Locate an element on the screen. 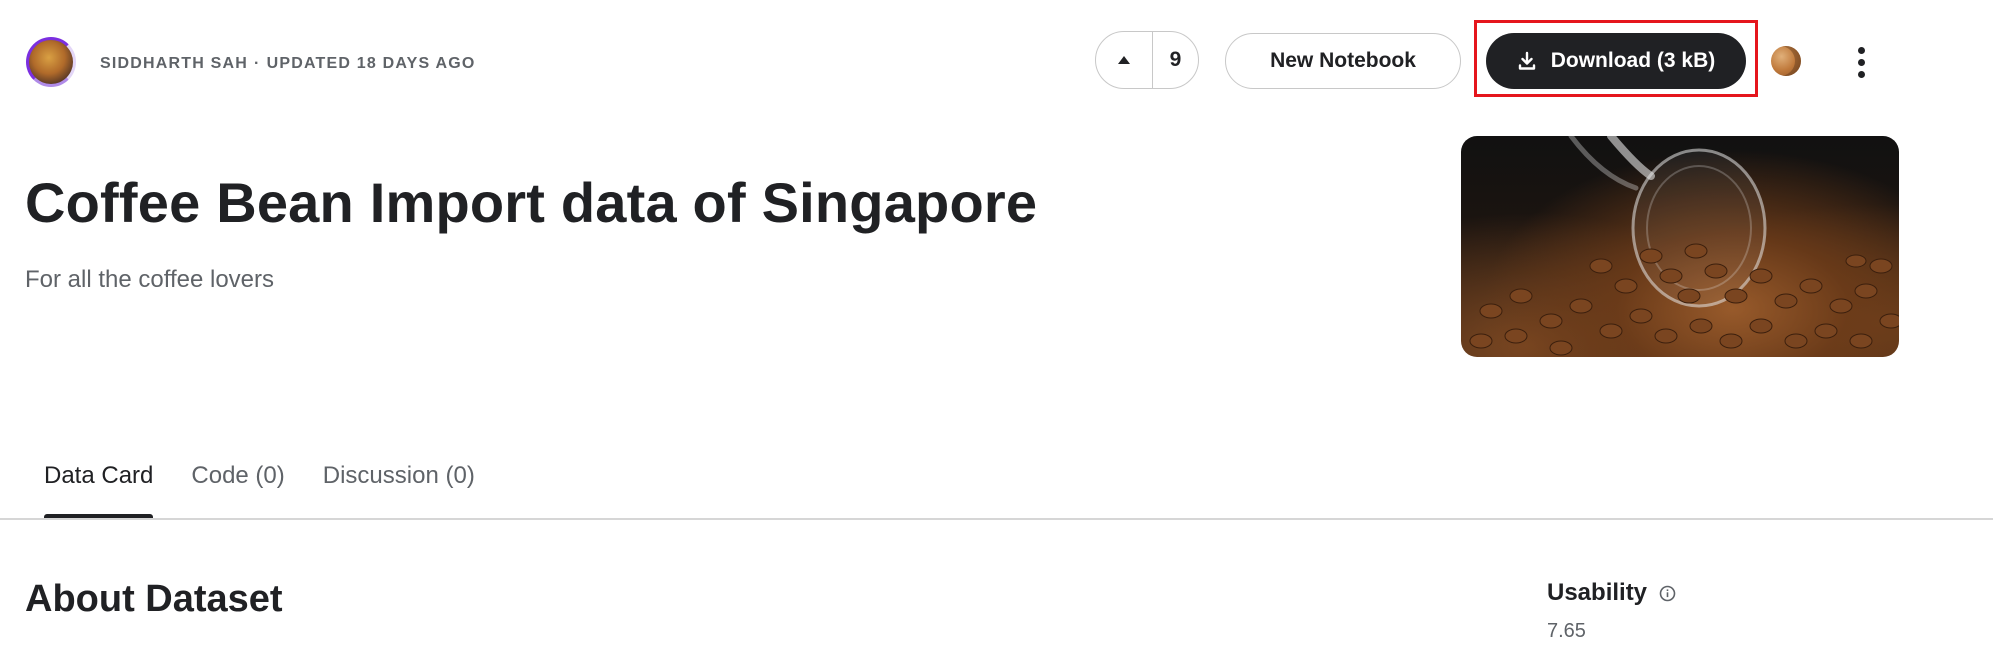 The width and height of the screenshot is (1993, 651). download-button-label: Download (3 kB) is located at coordinates (1633, 60).